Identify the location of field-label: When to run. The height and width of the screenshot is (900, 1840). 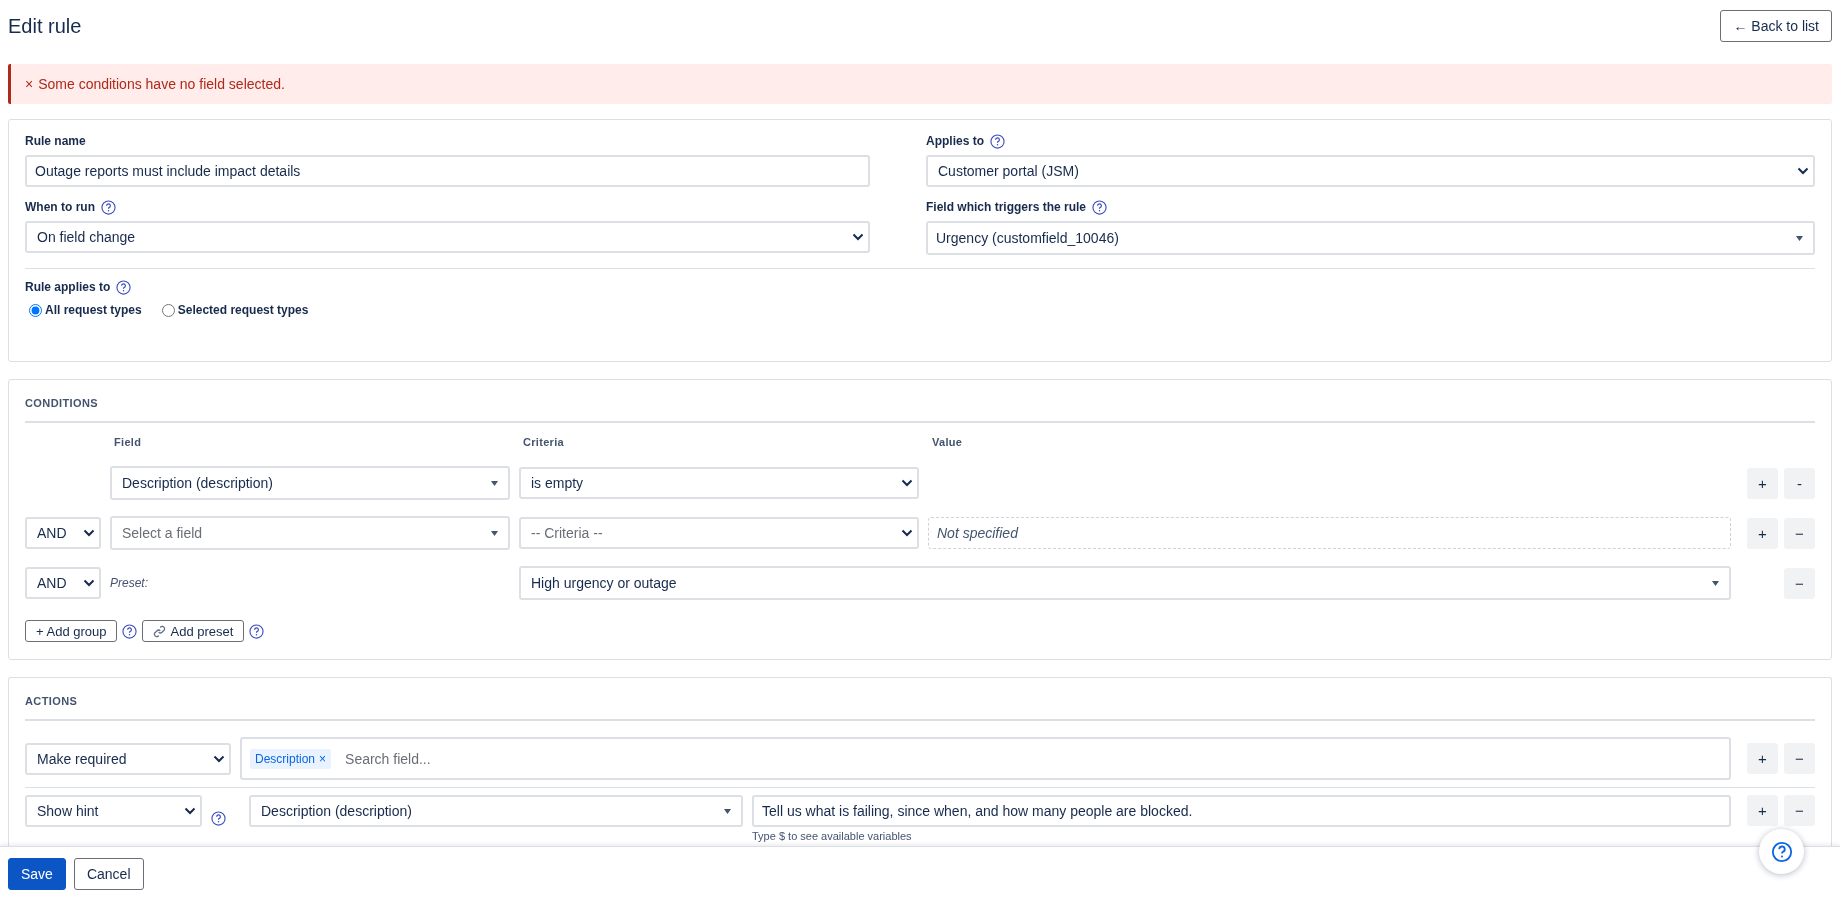
(60, 207).